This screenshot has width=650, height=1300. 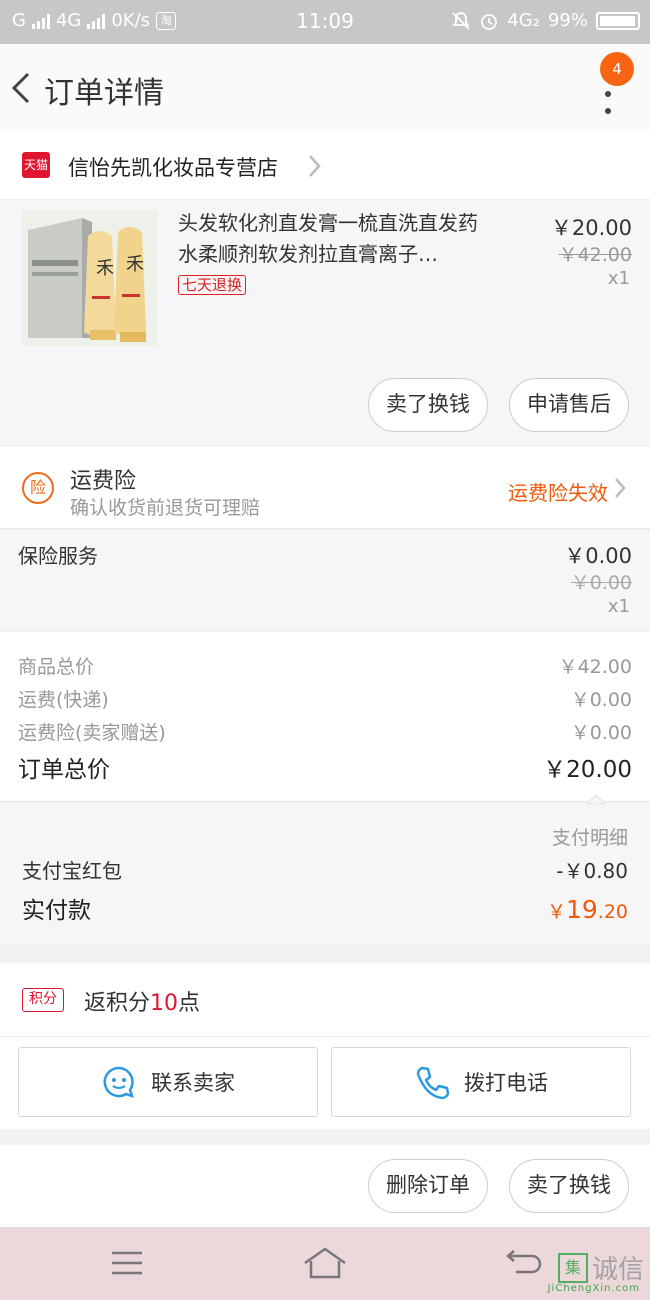 What do you see at coordinates (428, 405) in the screenshot?
I see `sell-exchange-button: 卖了换钱` at bounding box center [428, 405].